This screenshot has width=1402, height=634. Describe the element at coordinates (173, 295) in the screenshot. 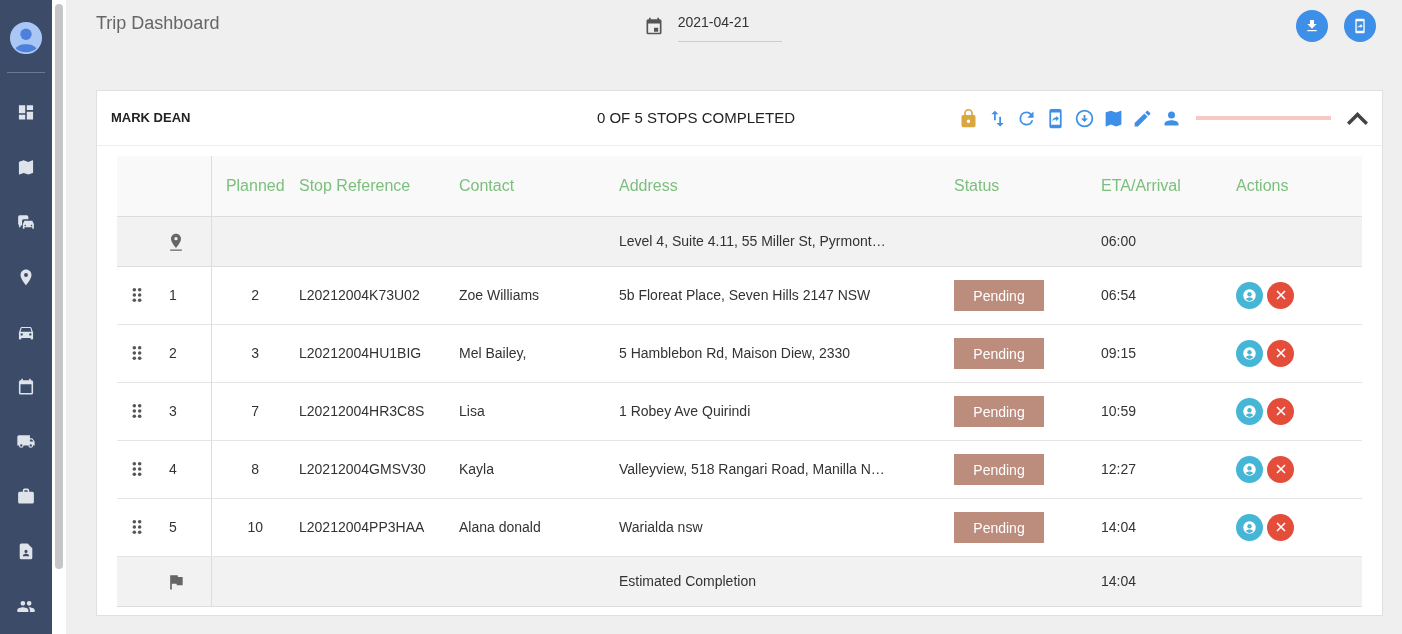

I see `stop-number: 1` at that location.